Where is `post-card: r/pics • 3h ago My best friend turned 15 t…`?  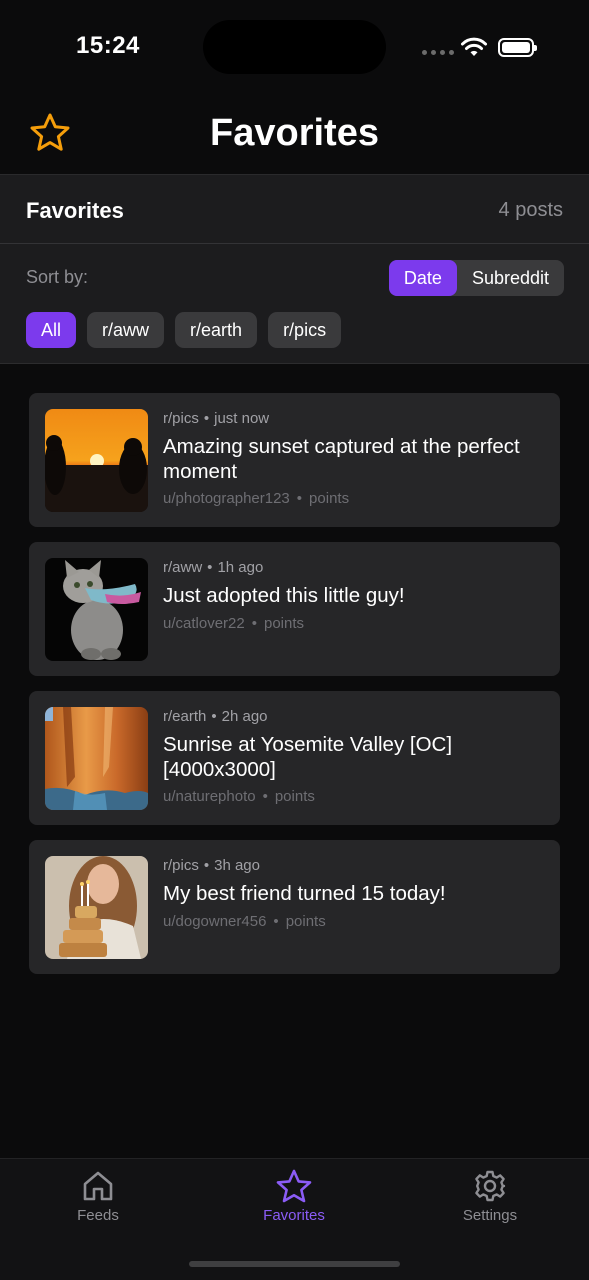
post-card: r/pics • 3h ago My best friend turned 15 t… is located at coordinates (294, 907).